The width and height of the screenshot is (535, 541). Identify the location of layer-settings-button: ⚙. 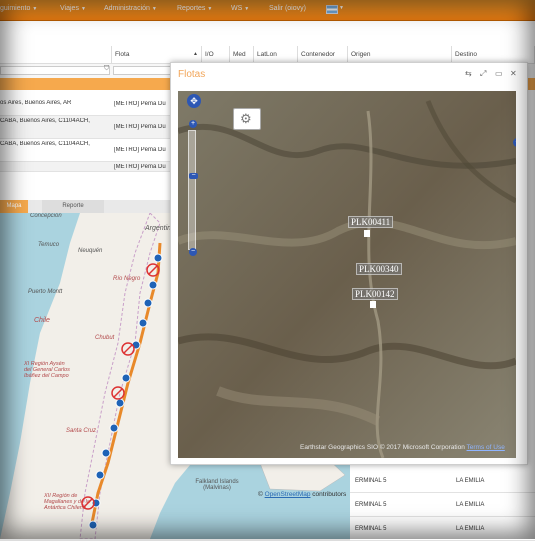
(247, 119).